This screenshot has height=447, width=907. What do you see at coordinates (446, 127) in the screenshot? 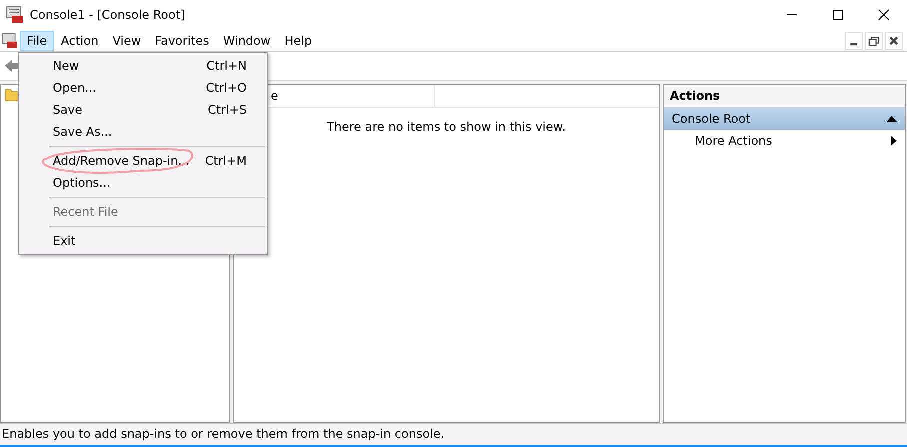
I see `empty-message: There are no items to show in this view.` at bounding box center [446, 127].